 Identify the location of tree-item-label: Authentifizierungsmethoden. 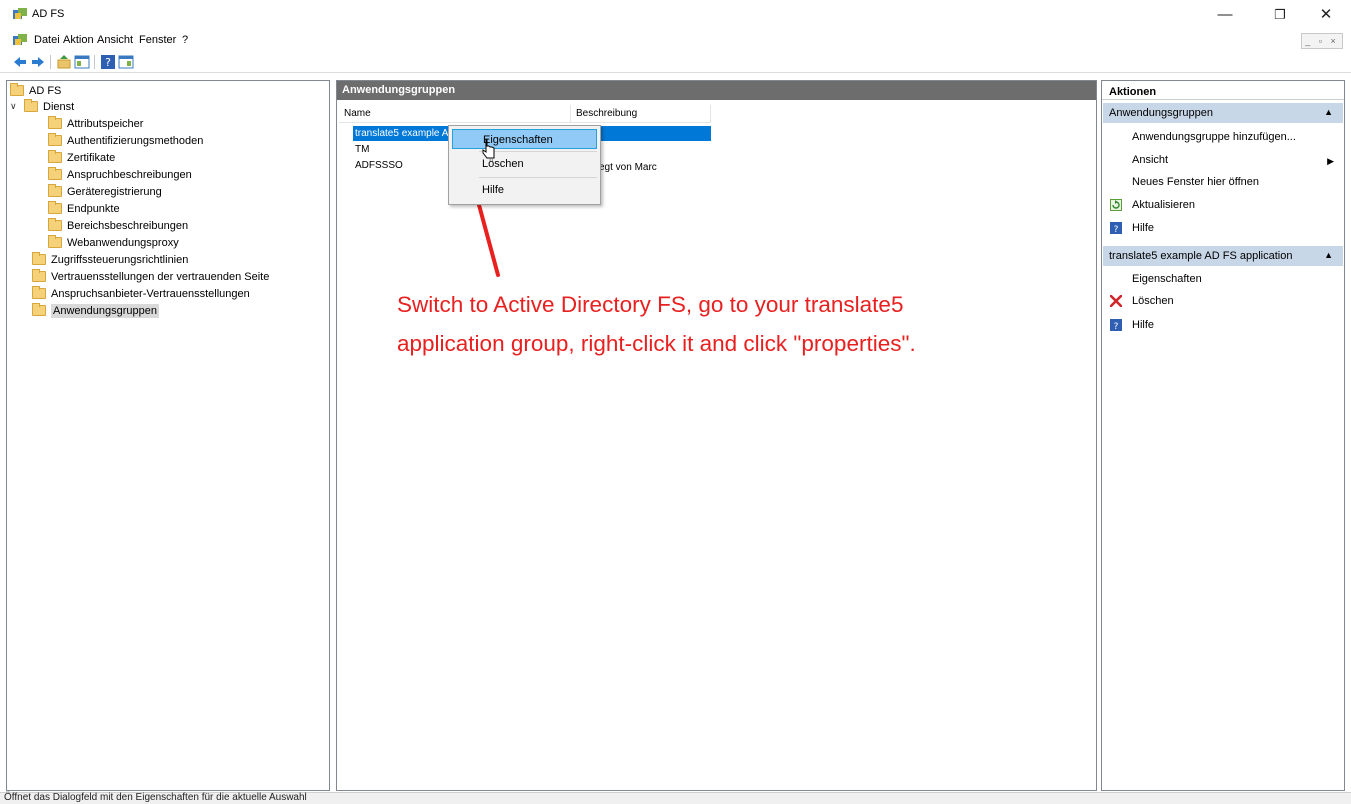
(135, 140).